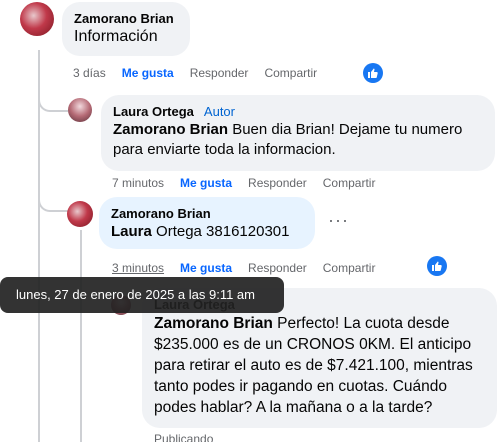 This screenshot has height=442, width=501. Describe the element at coordinates (116, 36) in the screenshot. I see `comment-text: Información` at that location.